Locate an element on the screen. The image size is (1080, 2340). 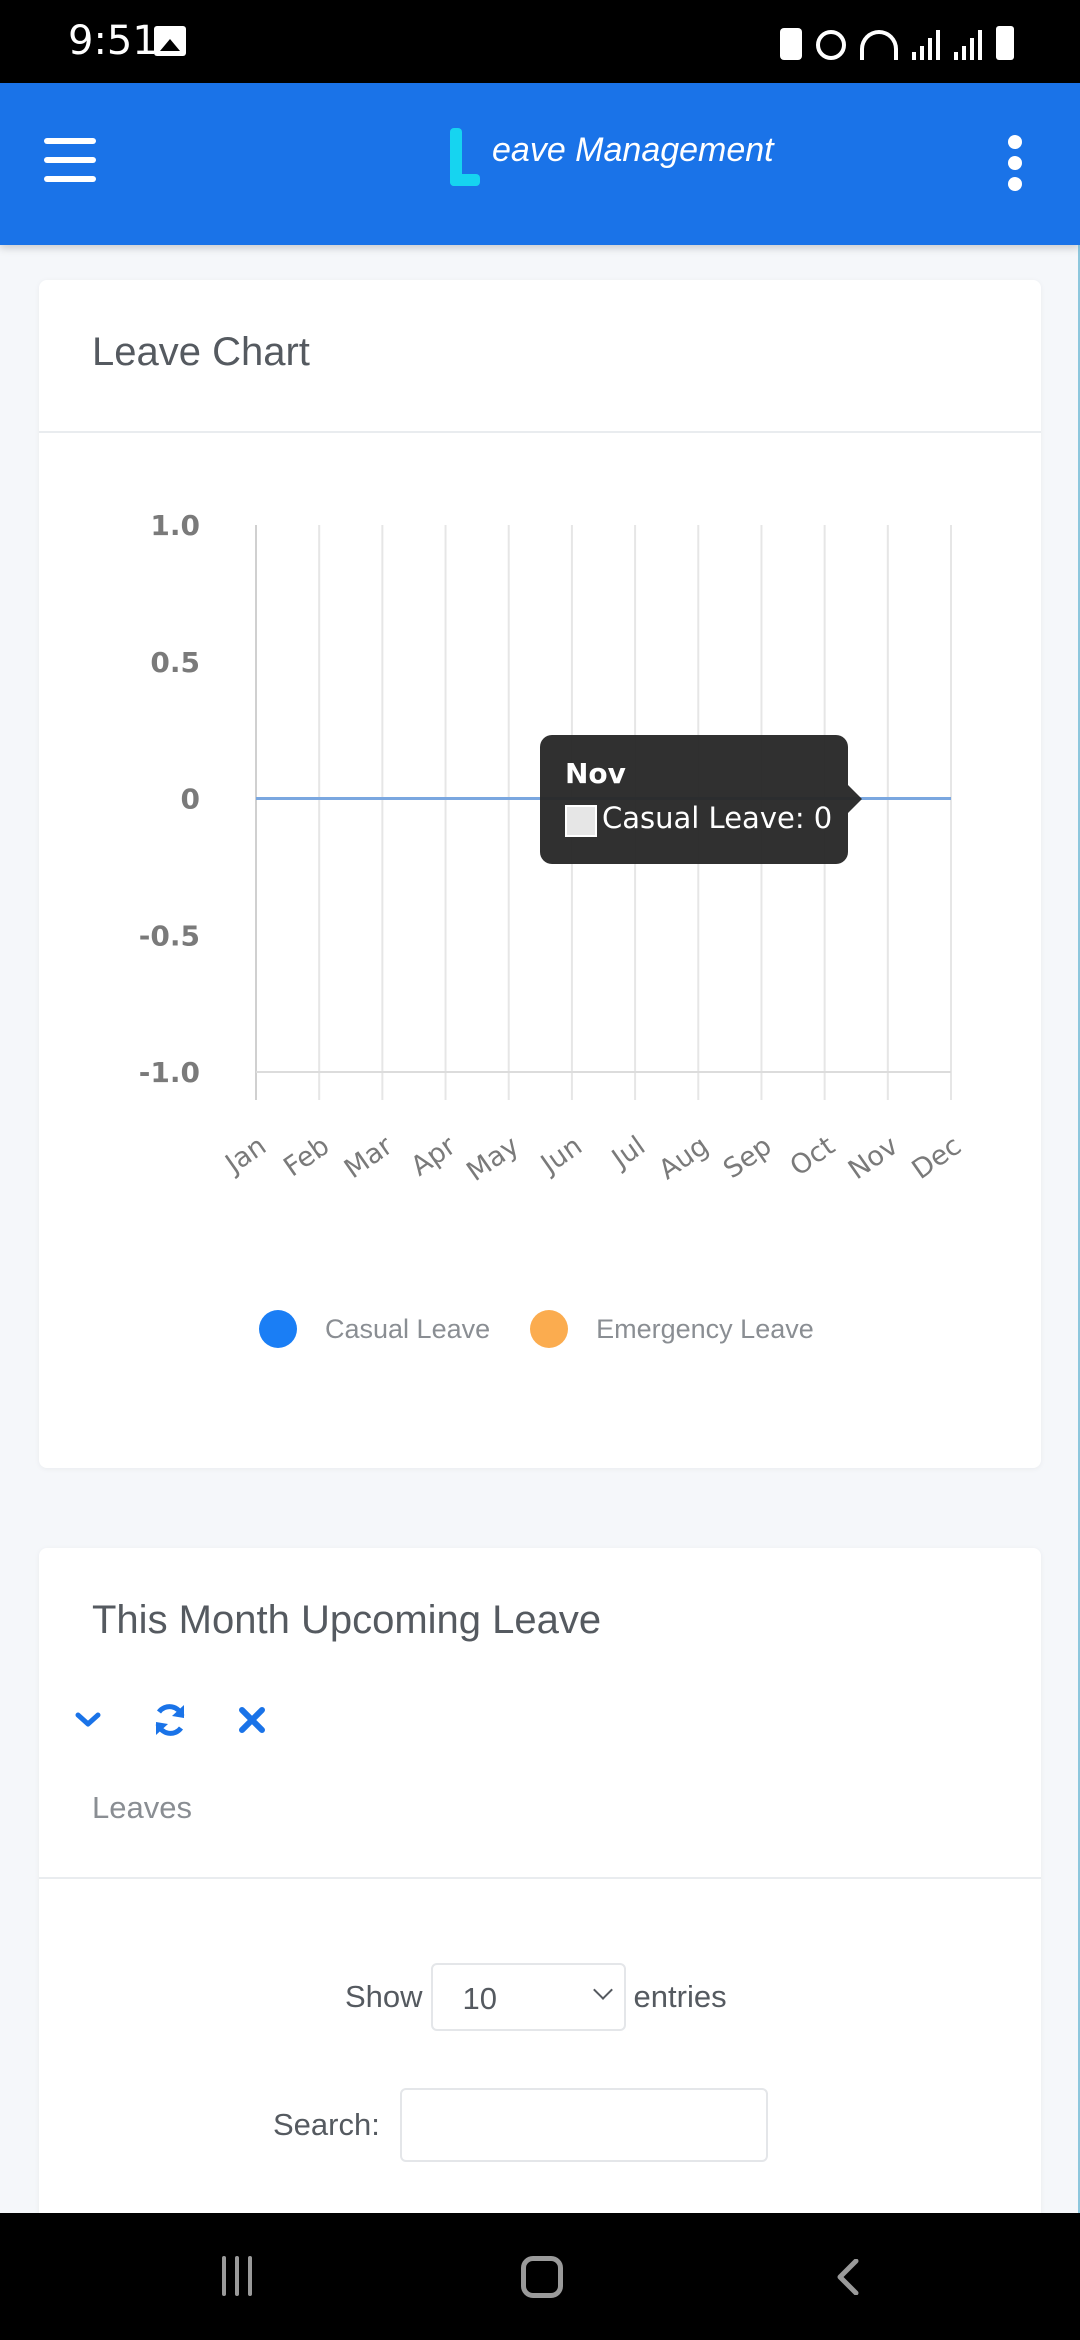
close-icon is located at coordinates (252, 1720).